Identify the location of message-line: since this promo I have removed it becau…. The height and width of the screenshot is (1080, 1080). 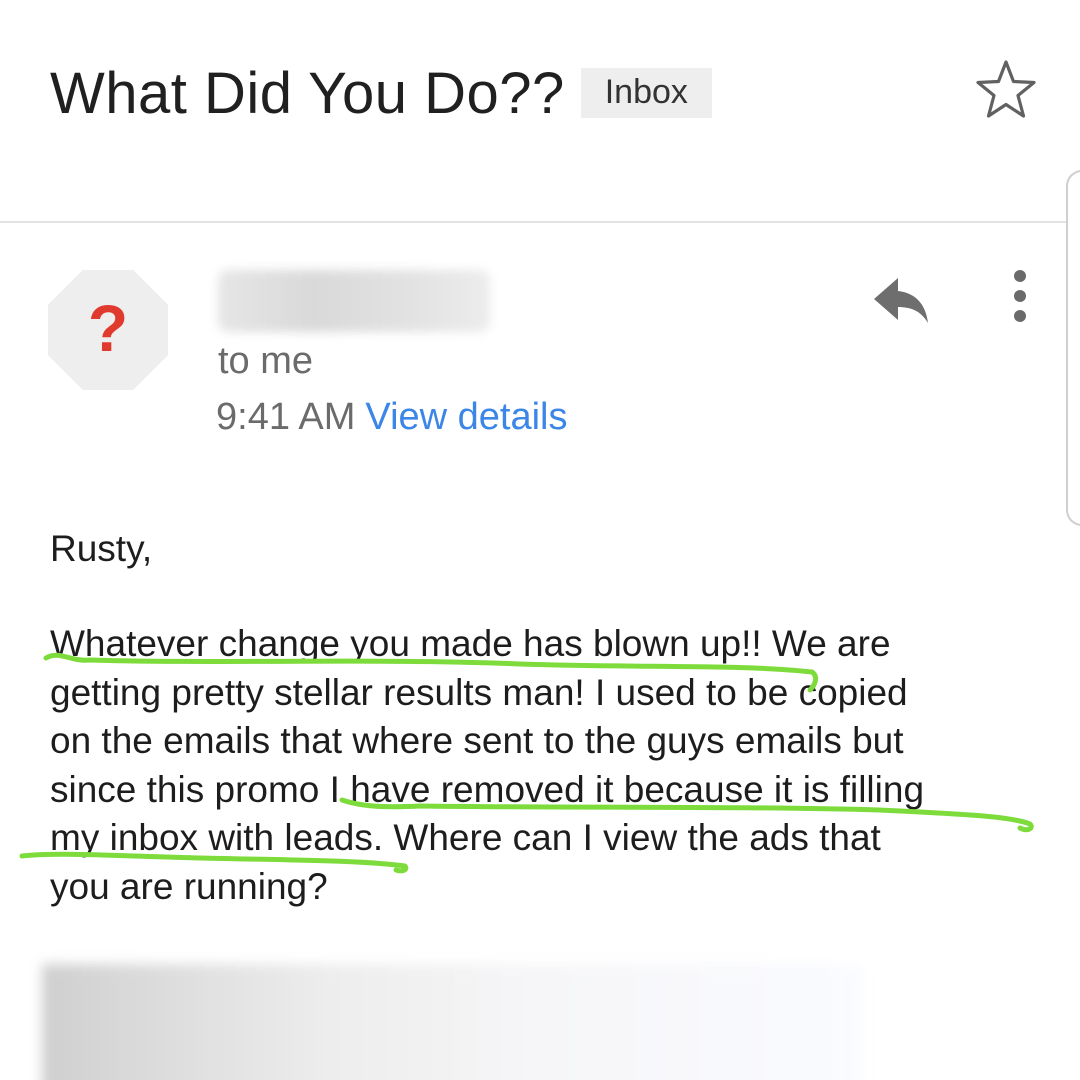
(487, 789).